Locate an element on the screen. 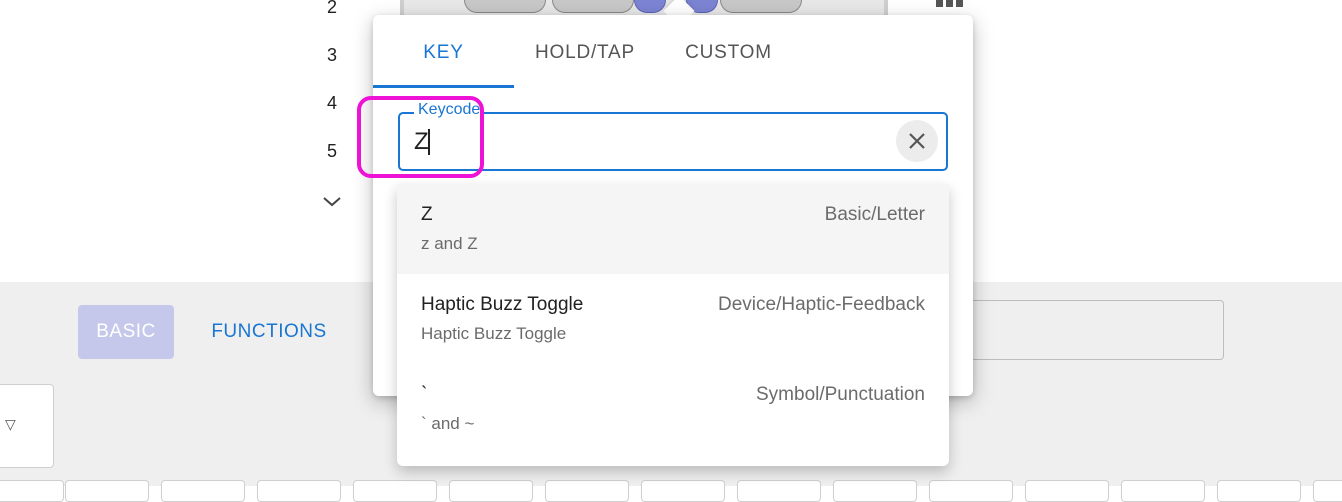 The width and height of the screenshot is (1342, 502). result-category: Device/Haptic-Feedback is located at coordinates (821, 304).